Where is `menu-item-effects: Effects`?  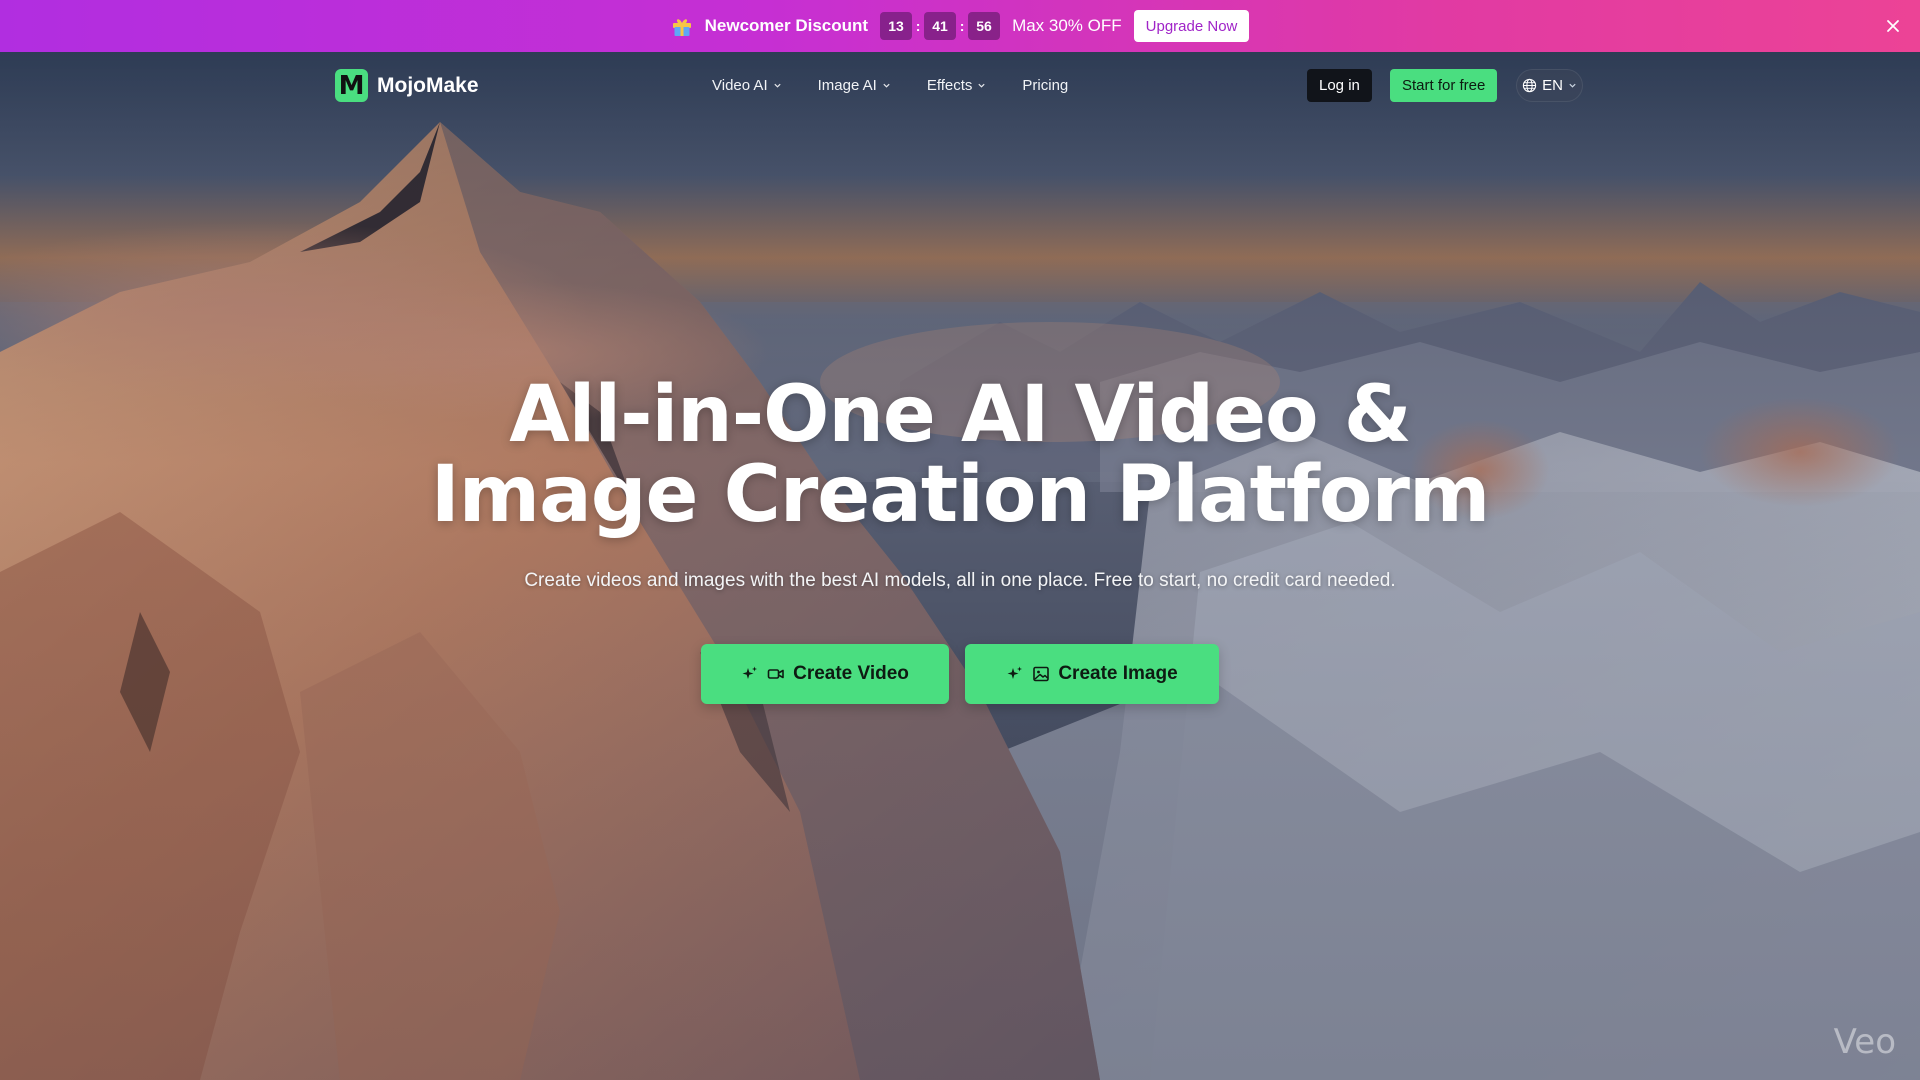 menu-item-effects: Effects is located at coordinates (957, 85).